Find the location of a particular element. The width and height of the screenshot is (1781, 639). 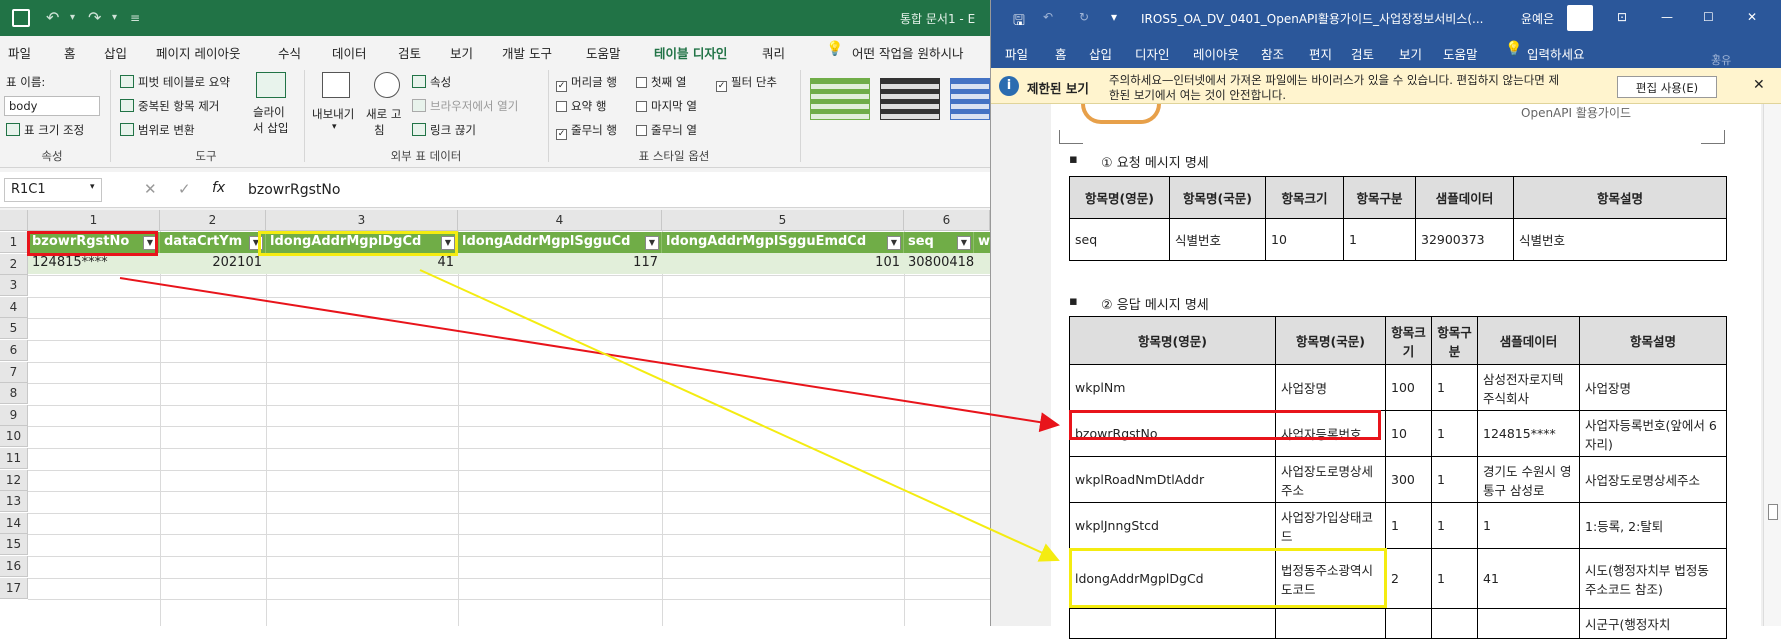

row-header: 9 is located at coordinates (14, 415).